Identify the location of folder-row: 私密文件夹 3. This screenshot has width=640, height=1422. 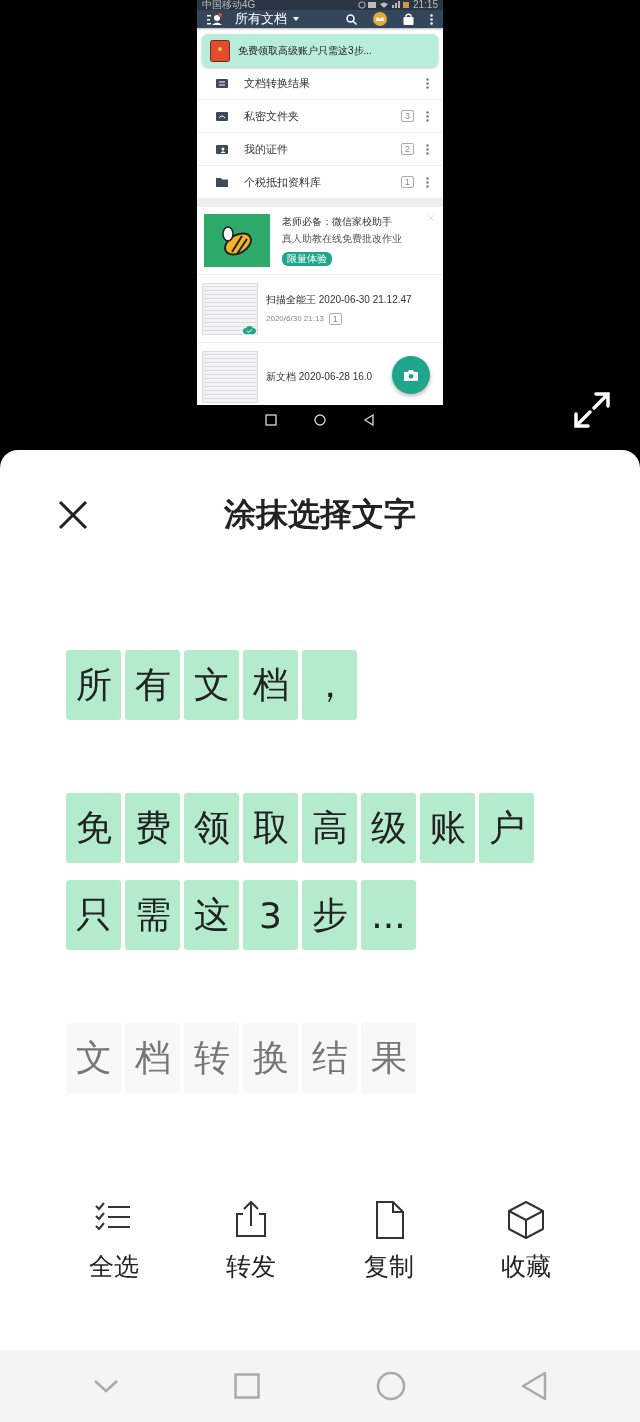
(320, 116).